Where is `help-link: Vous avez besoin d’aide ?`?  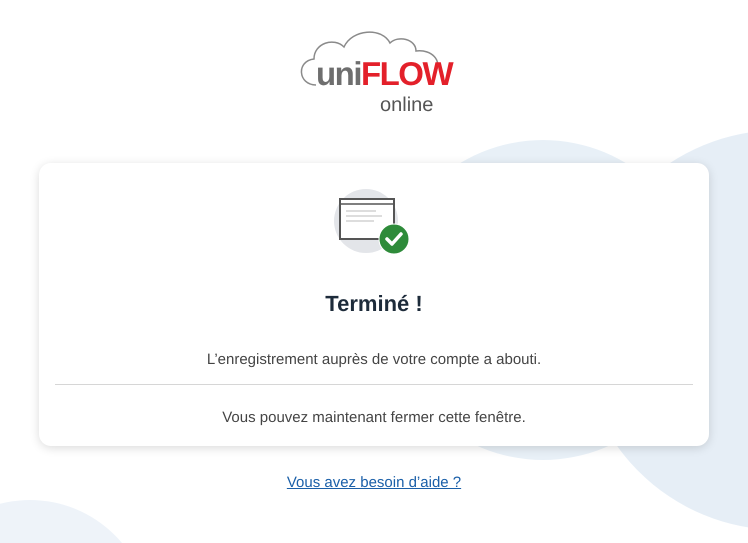
help-link: Vous avez besoin d’aide ? is located at coordinates (374, 482).